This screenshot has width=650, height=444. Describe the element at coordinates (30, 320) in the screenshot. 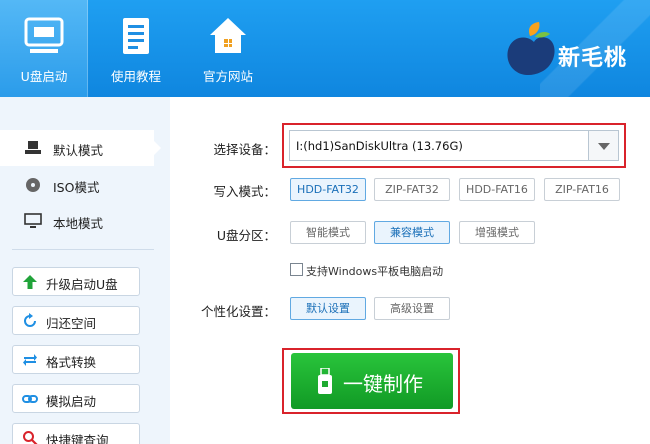

I see `refresh-icon` at that location.